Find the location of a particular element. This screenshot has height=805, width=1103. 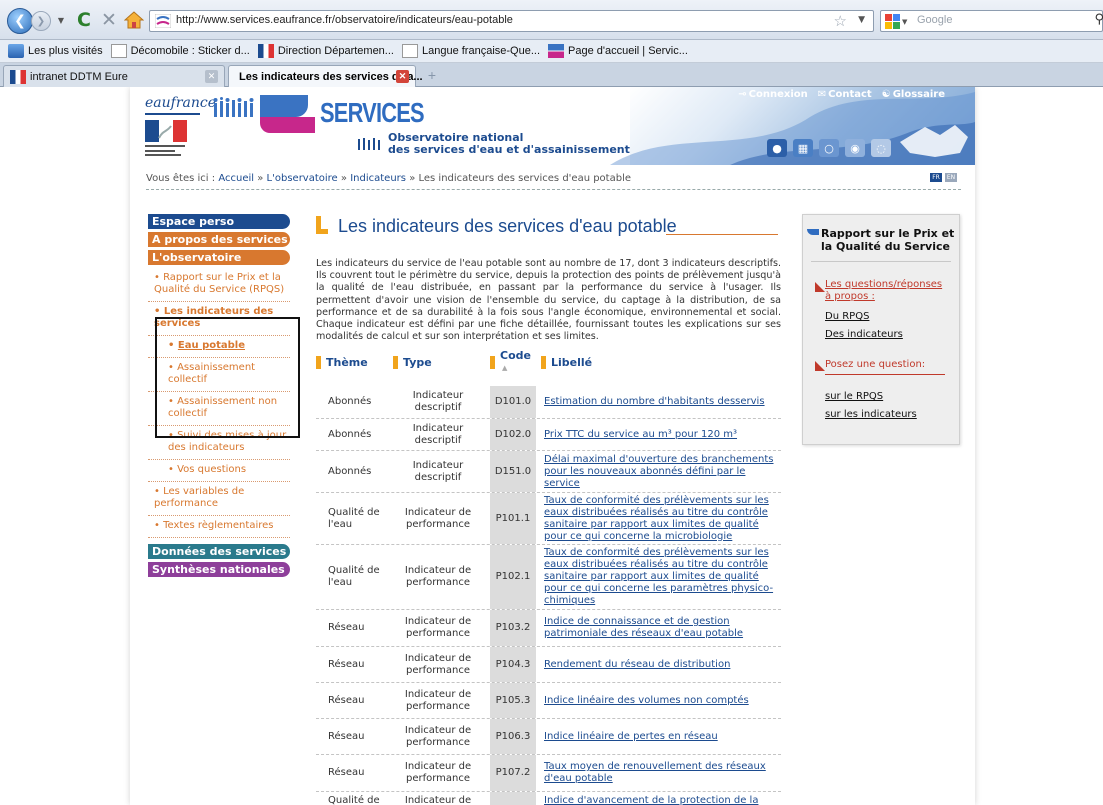

breadcrumb-indicateurs: Indicateurs is located at coordinates (378, 178).